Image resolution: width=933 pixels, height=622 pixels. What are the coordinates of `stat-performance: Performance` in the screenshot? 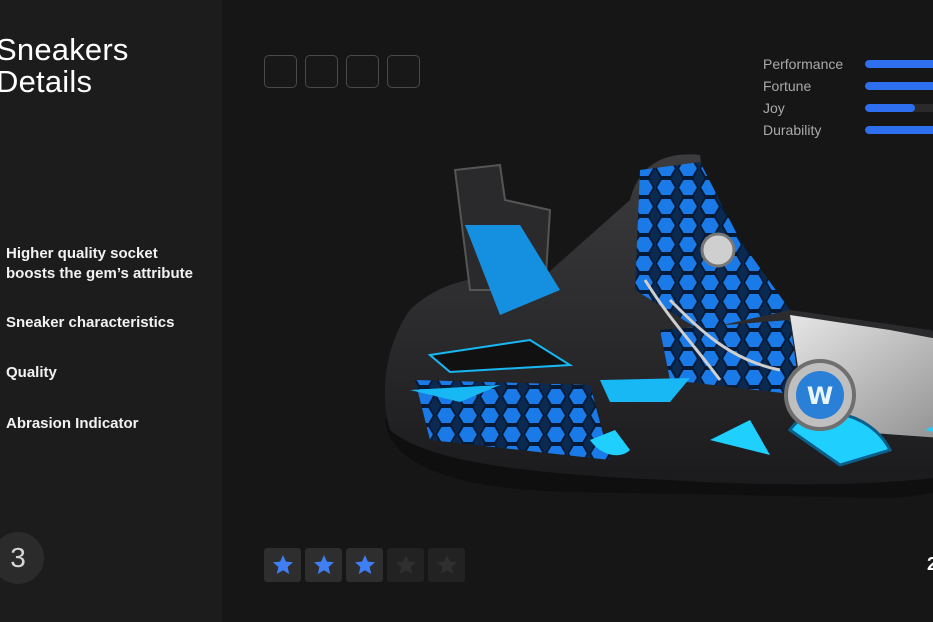 It's located at (848, 66).